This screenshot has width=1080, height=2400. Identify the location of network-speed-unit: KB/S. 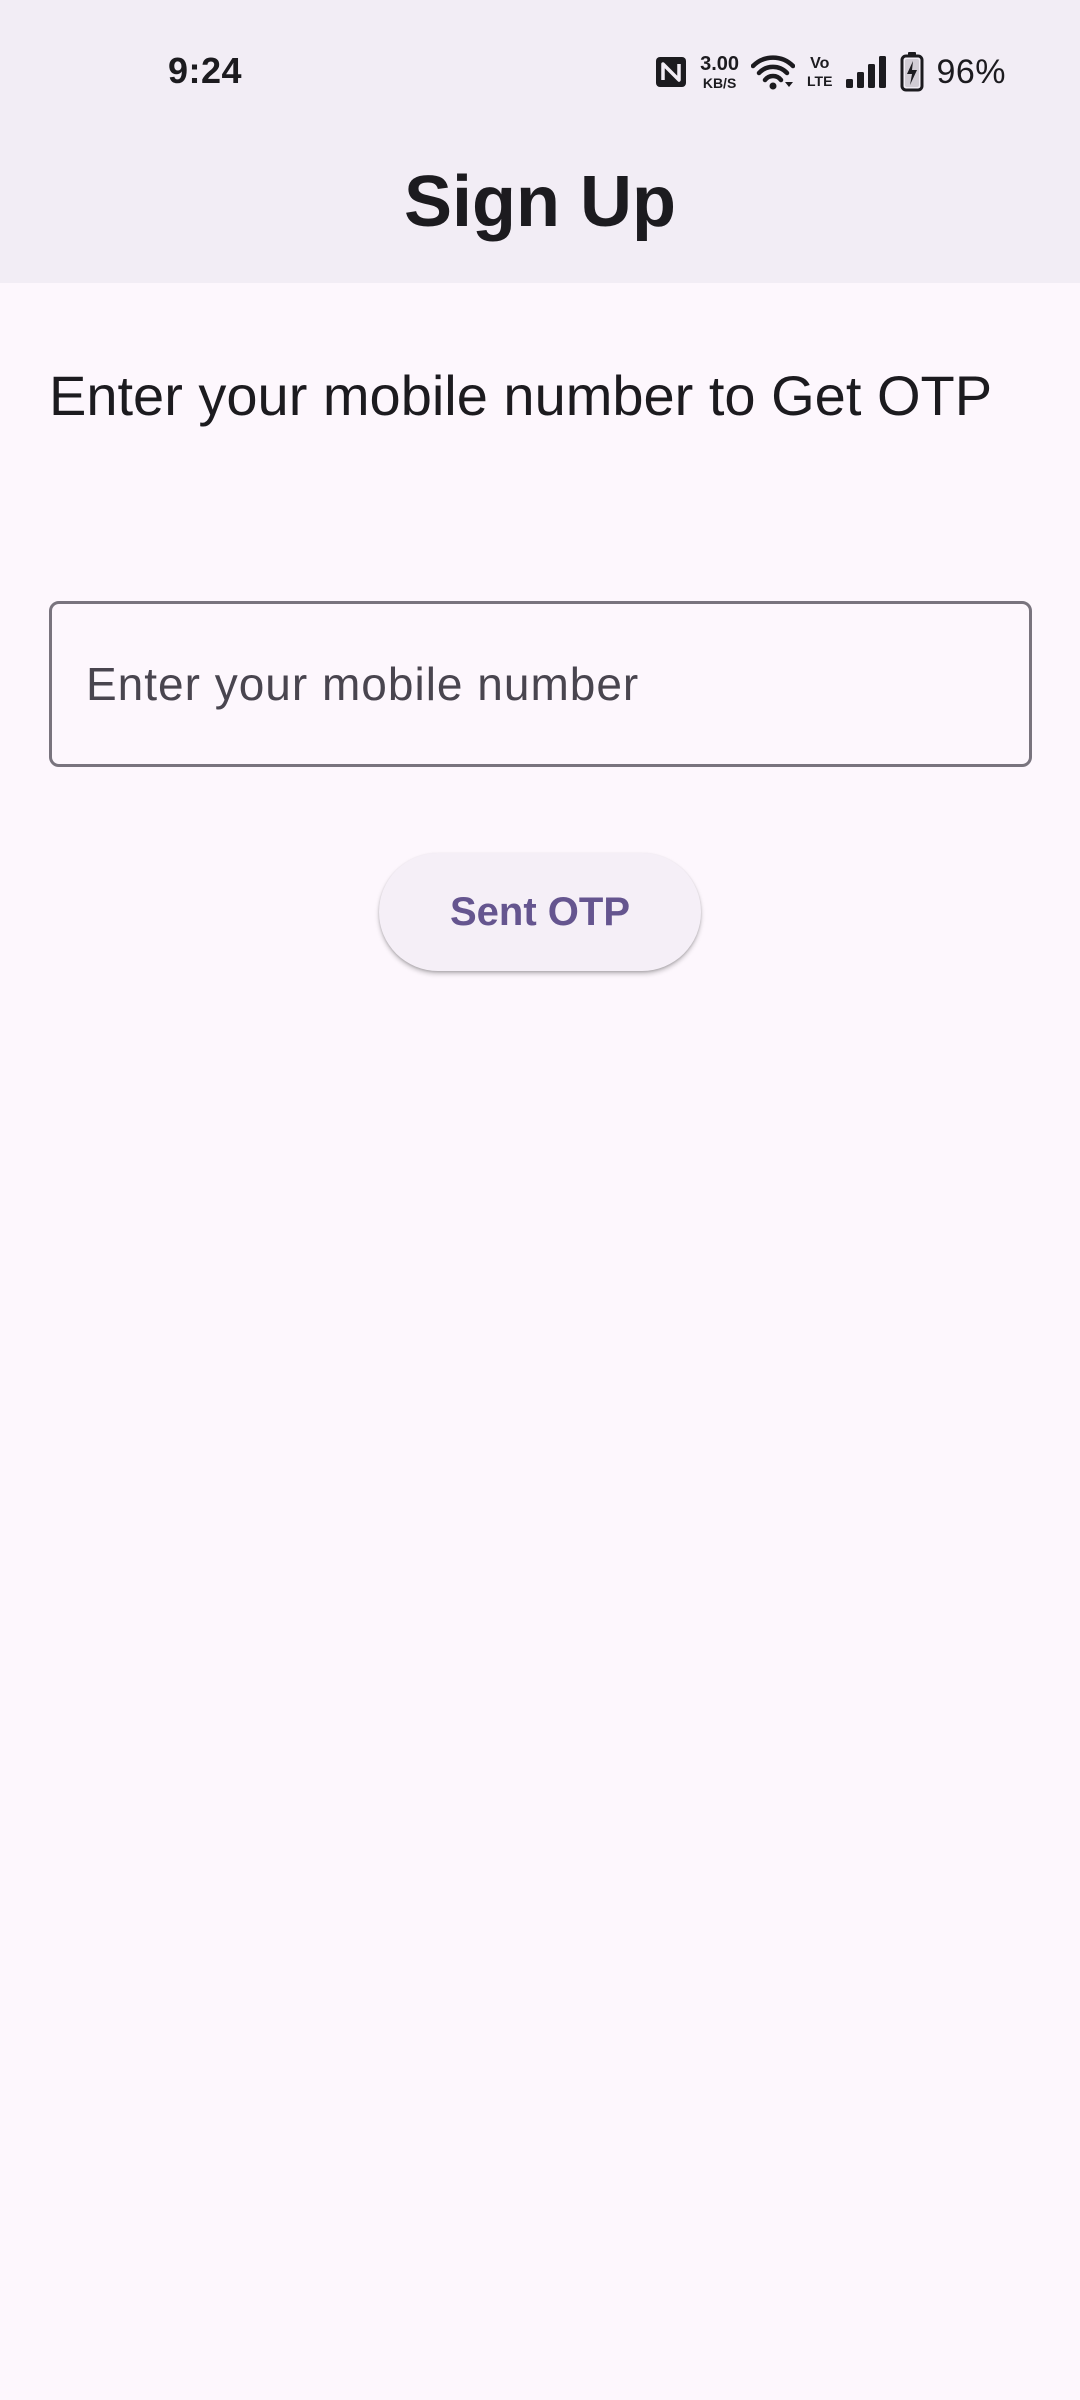
(719, 83).